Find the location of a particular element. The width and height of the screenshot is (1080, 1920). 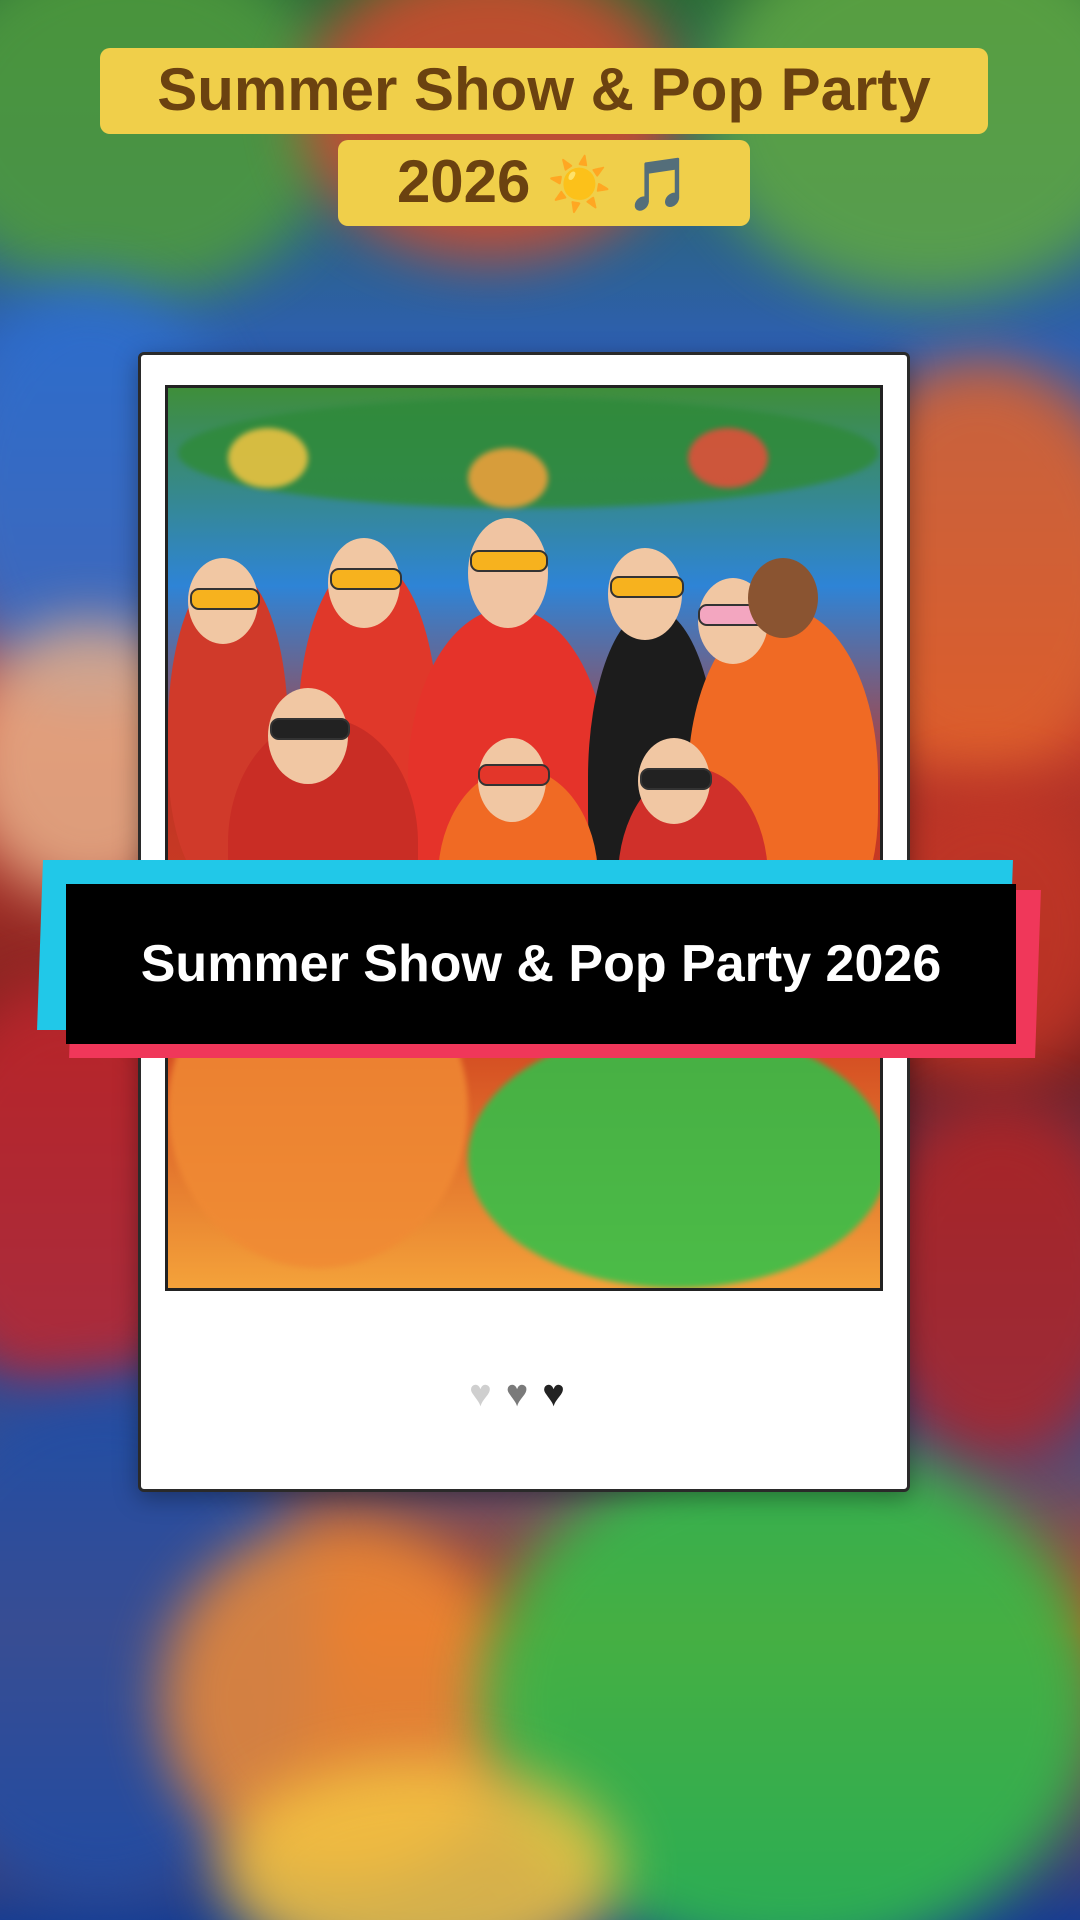

sun-music-emoji: ☀️ 🎵 is located at coordinates (619, 185).